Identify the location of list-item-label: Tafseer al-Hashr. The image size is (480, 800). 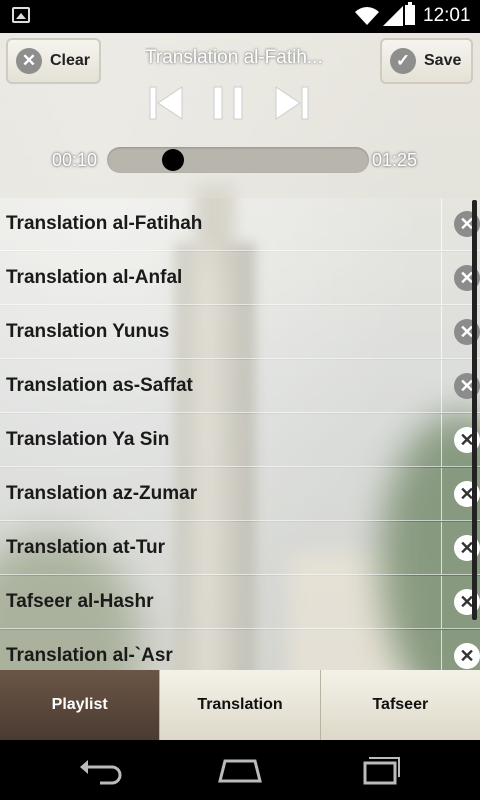
(80, 601).